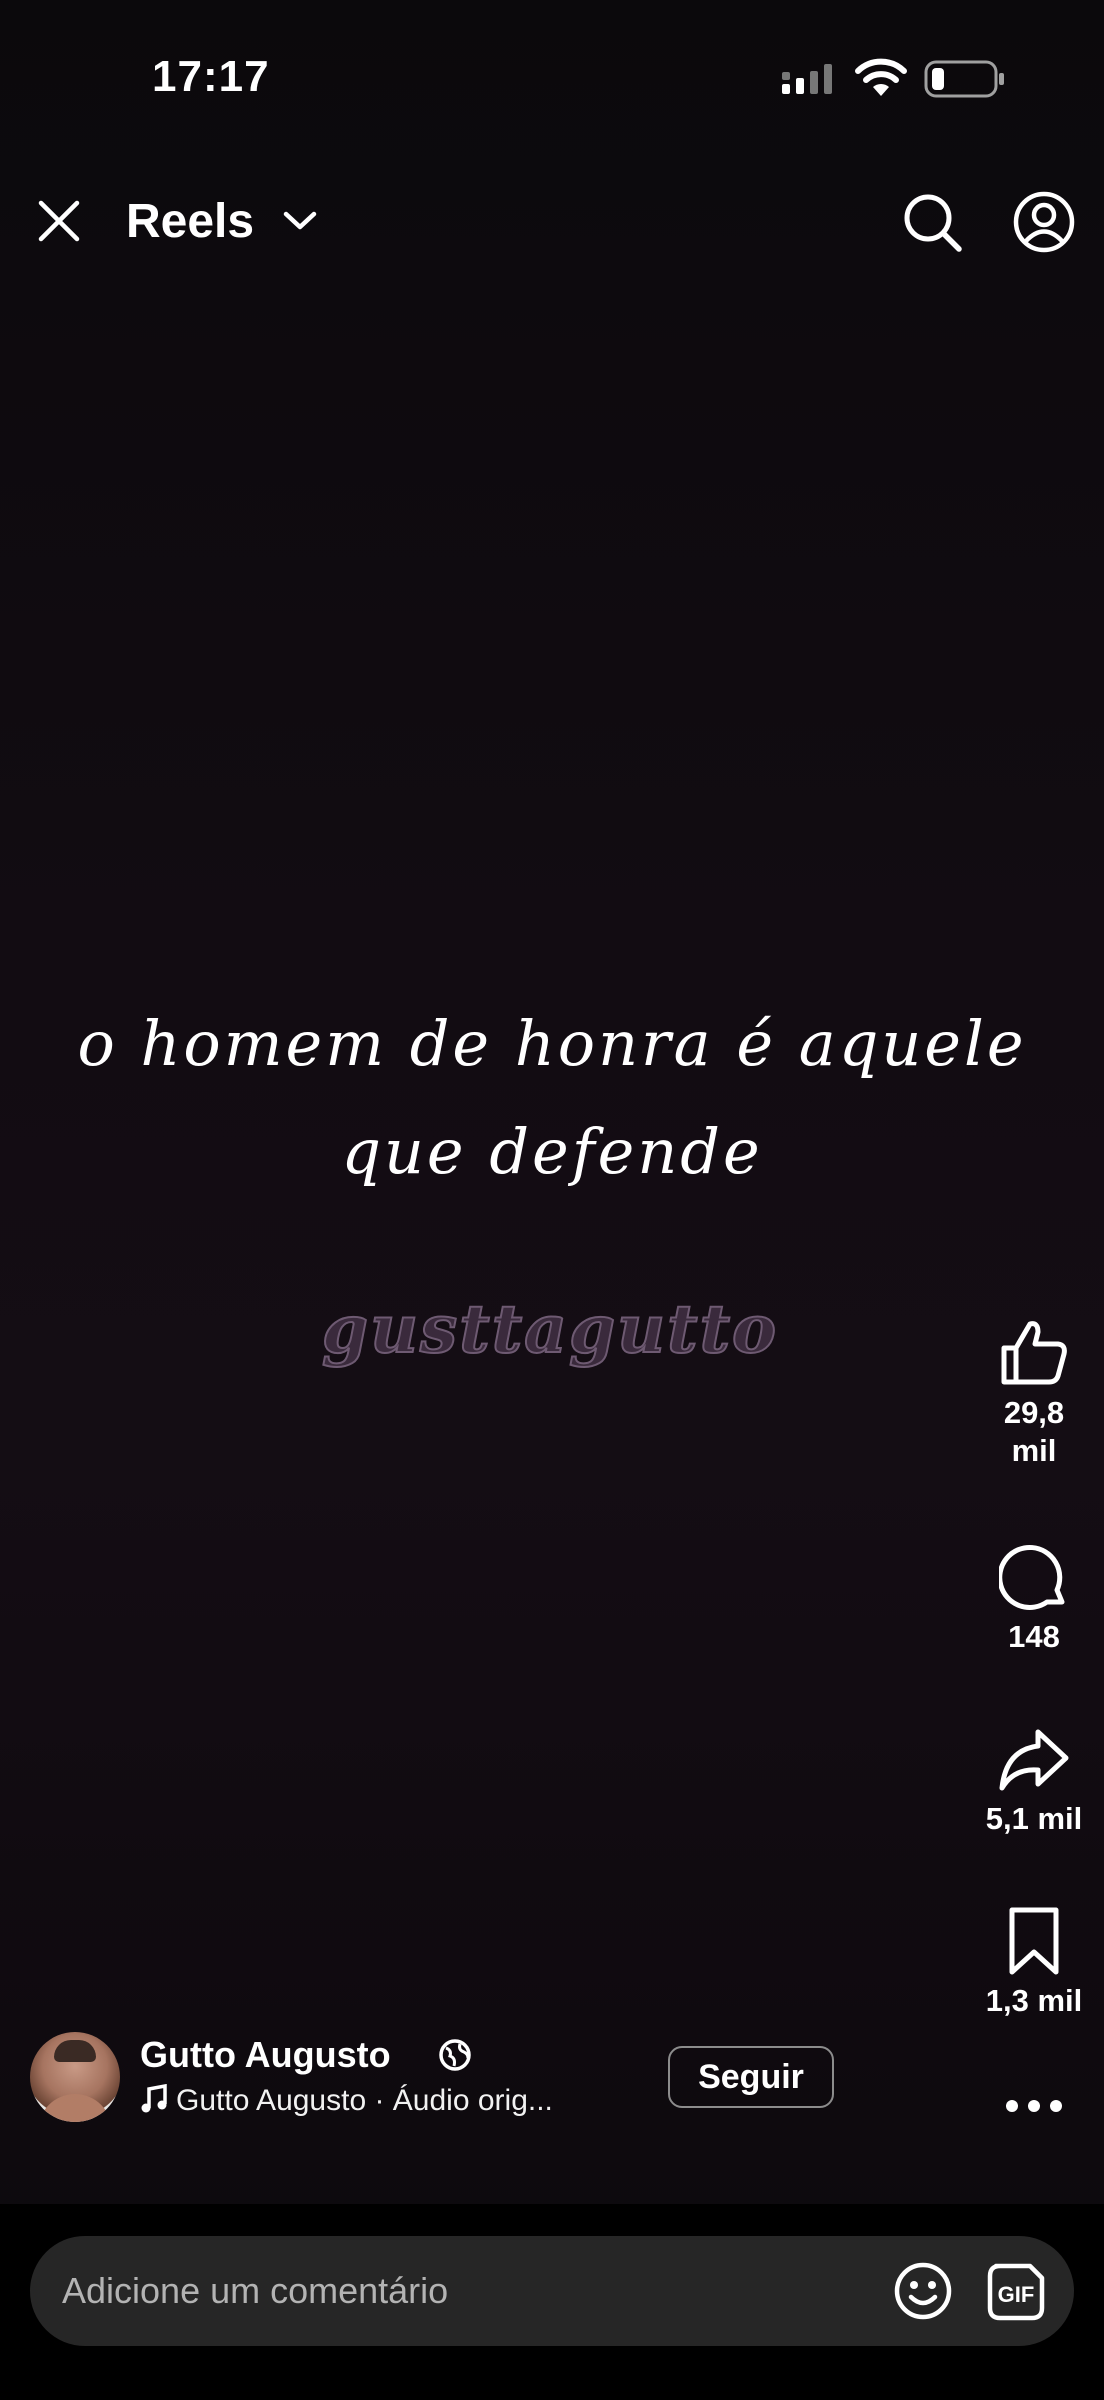  What do you see at coordinates (154, 2098) in the screenshot?
I see `music-note-icon` at bounding box center [154, 2098].